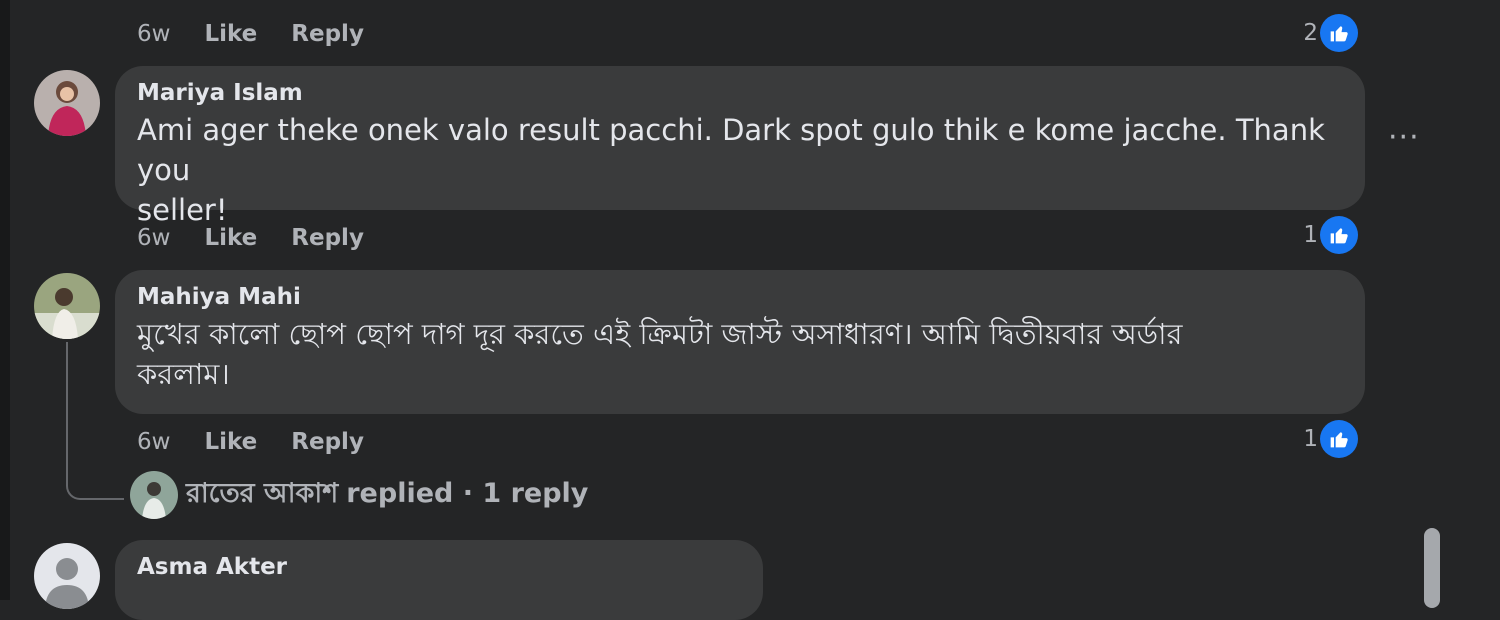 This screenshot has height=620, width=1500. What do you see at coordinates (154, 495) in the screenshot?
I see `reply-author-avatar` at bounding box center [154, 495].